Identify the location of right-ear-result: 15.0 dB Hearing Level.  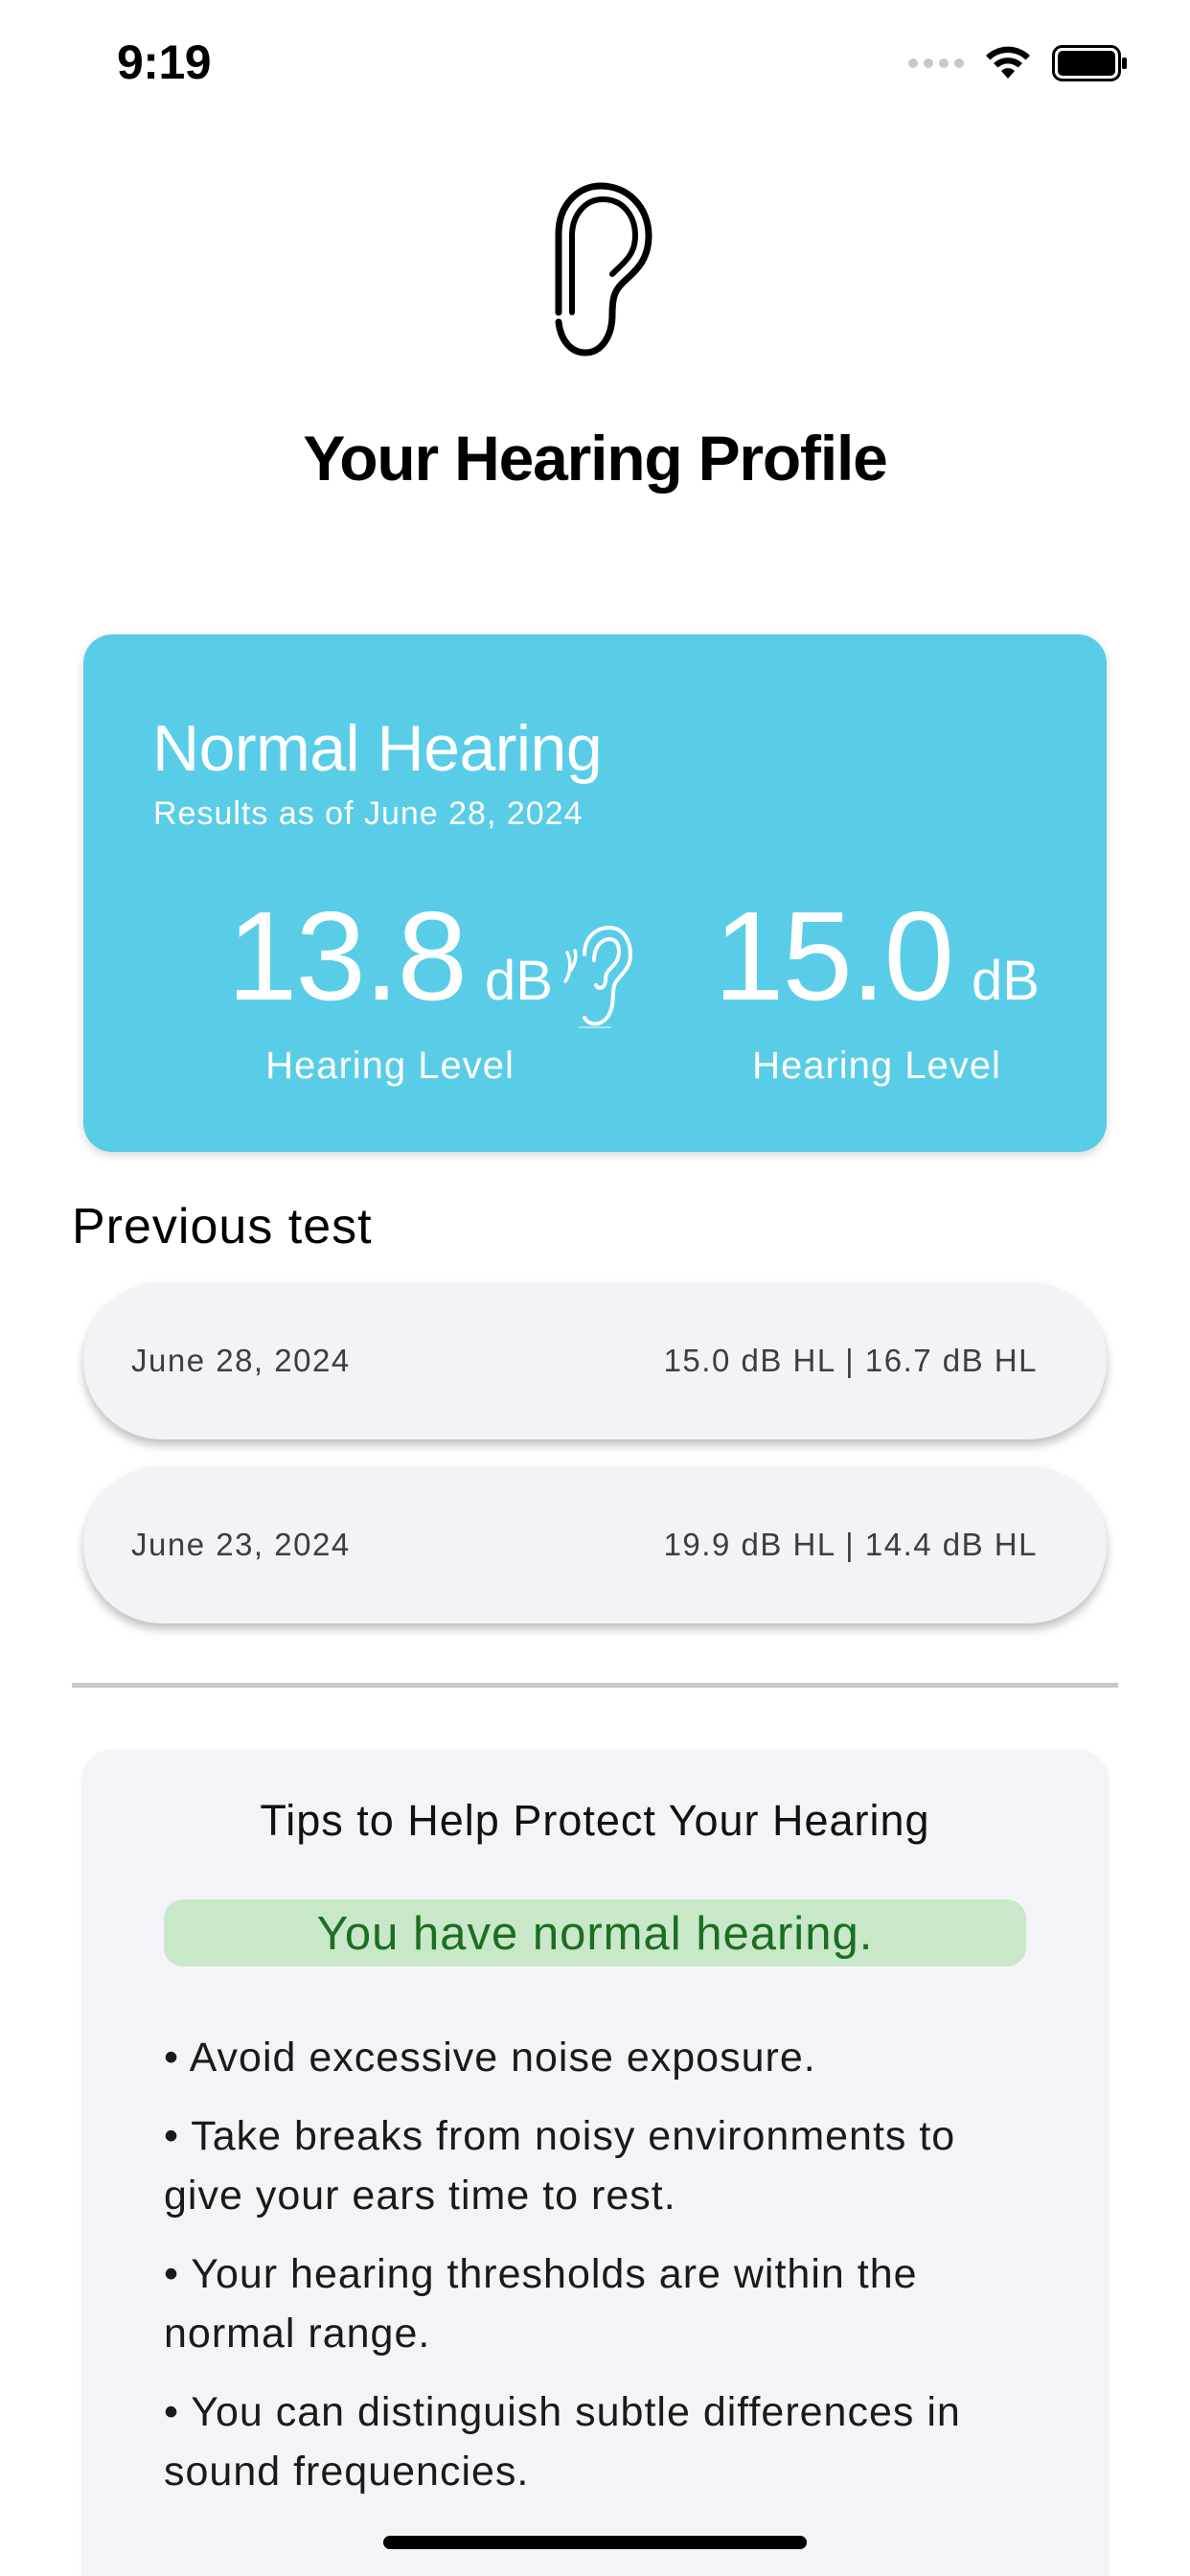
(876, 990).